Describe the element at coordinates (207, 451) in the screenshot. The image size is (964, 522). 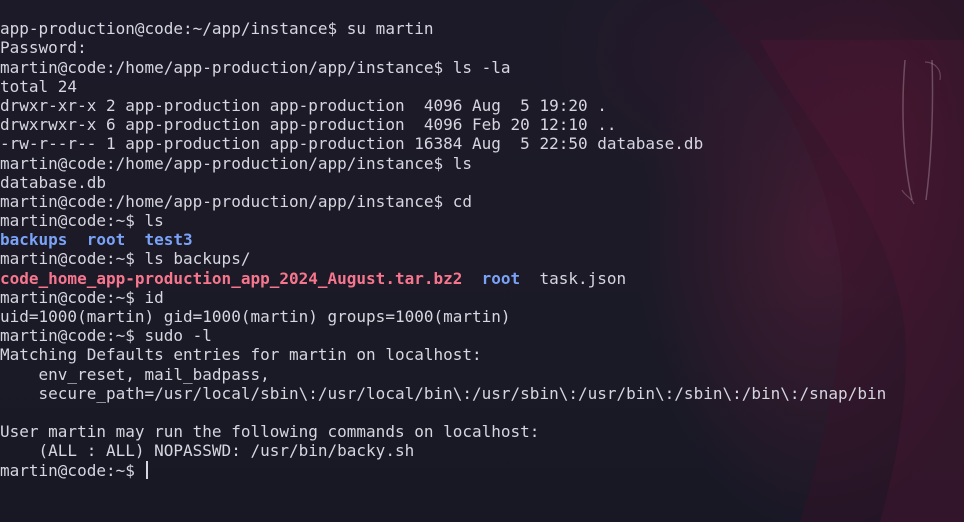
I see `terminal-line: (ALL : ALL) NOPASSWD: /usr/bin/backy.sh` at that location.